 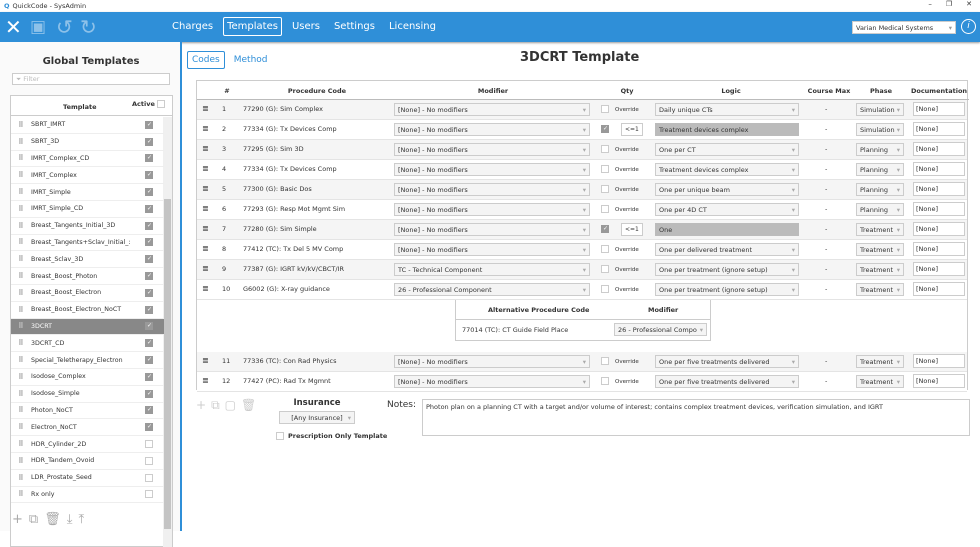 What do you see at coordinates (88, 27) in the screenshot?
I see `redo-icon: ↻` at bounding box center [88, 27].